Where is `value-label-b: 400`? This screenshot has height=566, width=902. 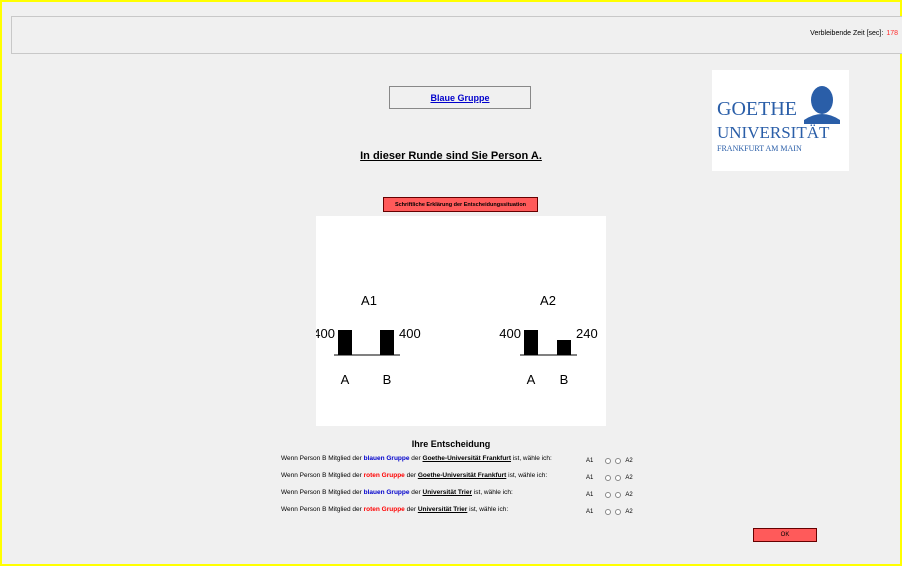 value-label-b: 400 is located at coordinates (410, 333).